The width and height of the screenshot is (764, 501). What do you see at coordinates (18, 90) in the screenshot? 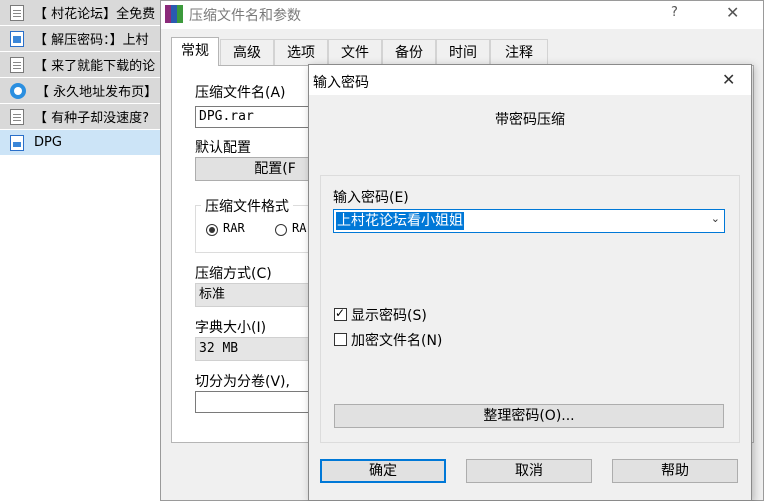
I see `web-link-icon` at bounding box center [18, 90].